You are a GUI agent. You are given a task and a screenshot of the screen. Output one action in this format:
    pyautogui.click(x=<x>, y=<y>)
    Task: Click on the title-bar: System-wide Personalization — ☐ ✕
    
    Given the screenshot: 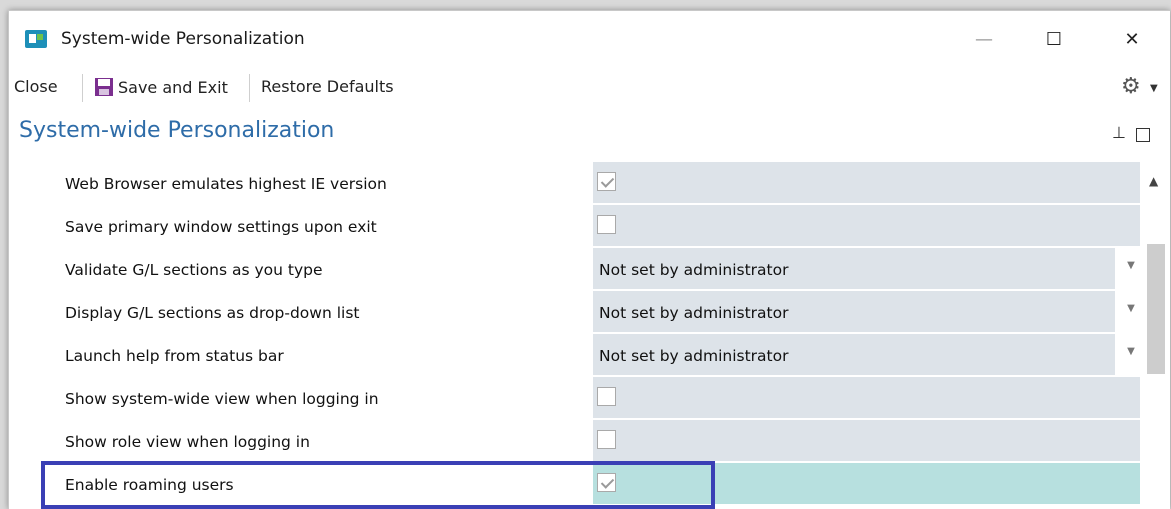 What is the action you would take?
    pyautogui.click(x=589, y=37)
    